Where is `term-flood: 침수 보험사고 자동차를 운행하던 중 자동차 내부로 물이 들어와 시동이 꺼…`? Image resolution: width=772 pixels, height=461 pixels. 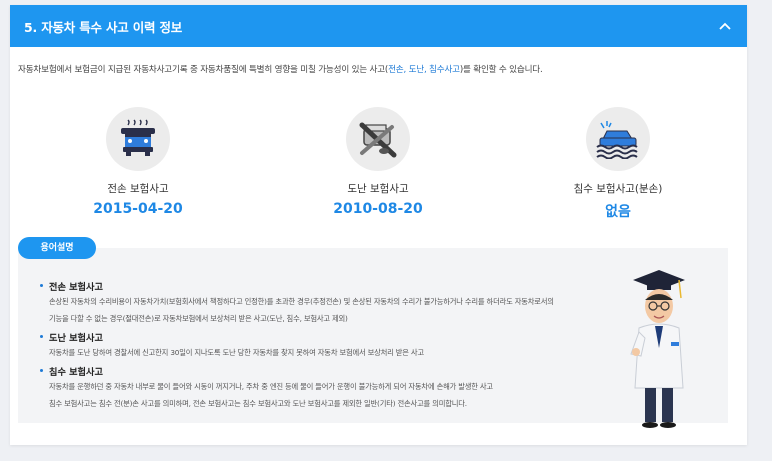
term-flood: 침수 보험사고 자동차를 운행하던 중 자동차 내부로 물이 들어와 시동이 꺼… is located at coordinates (266, 388).